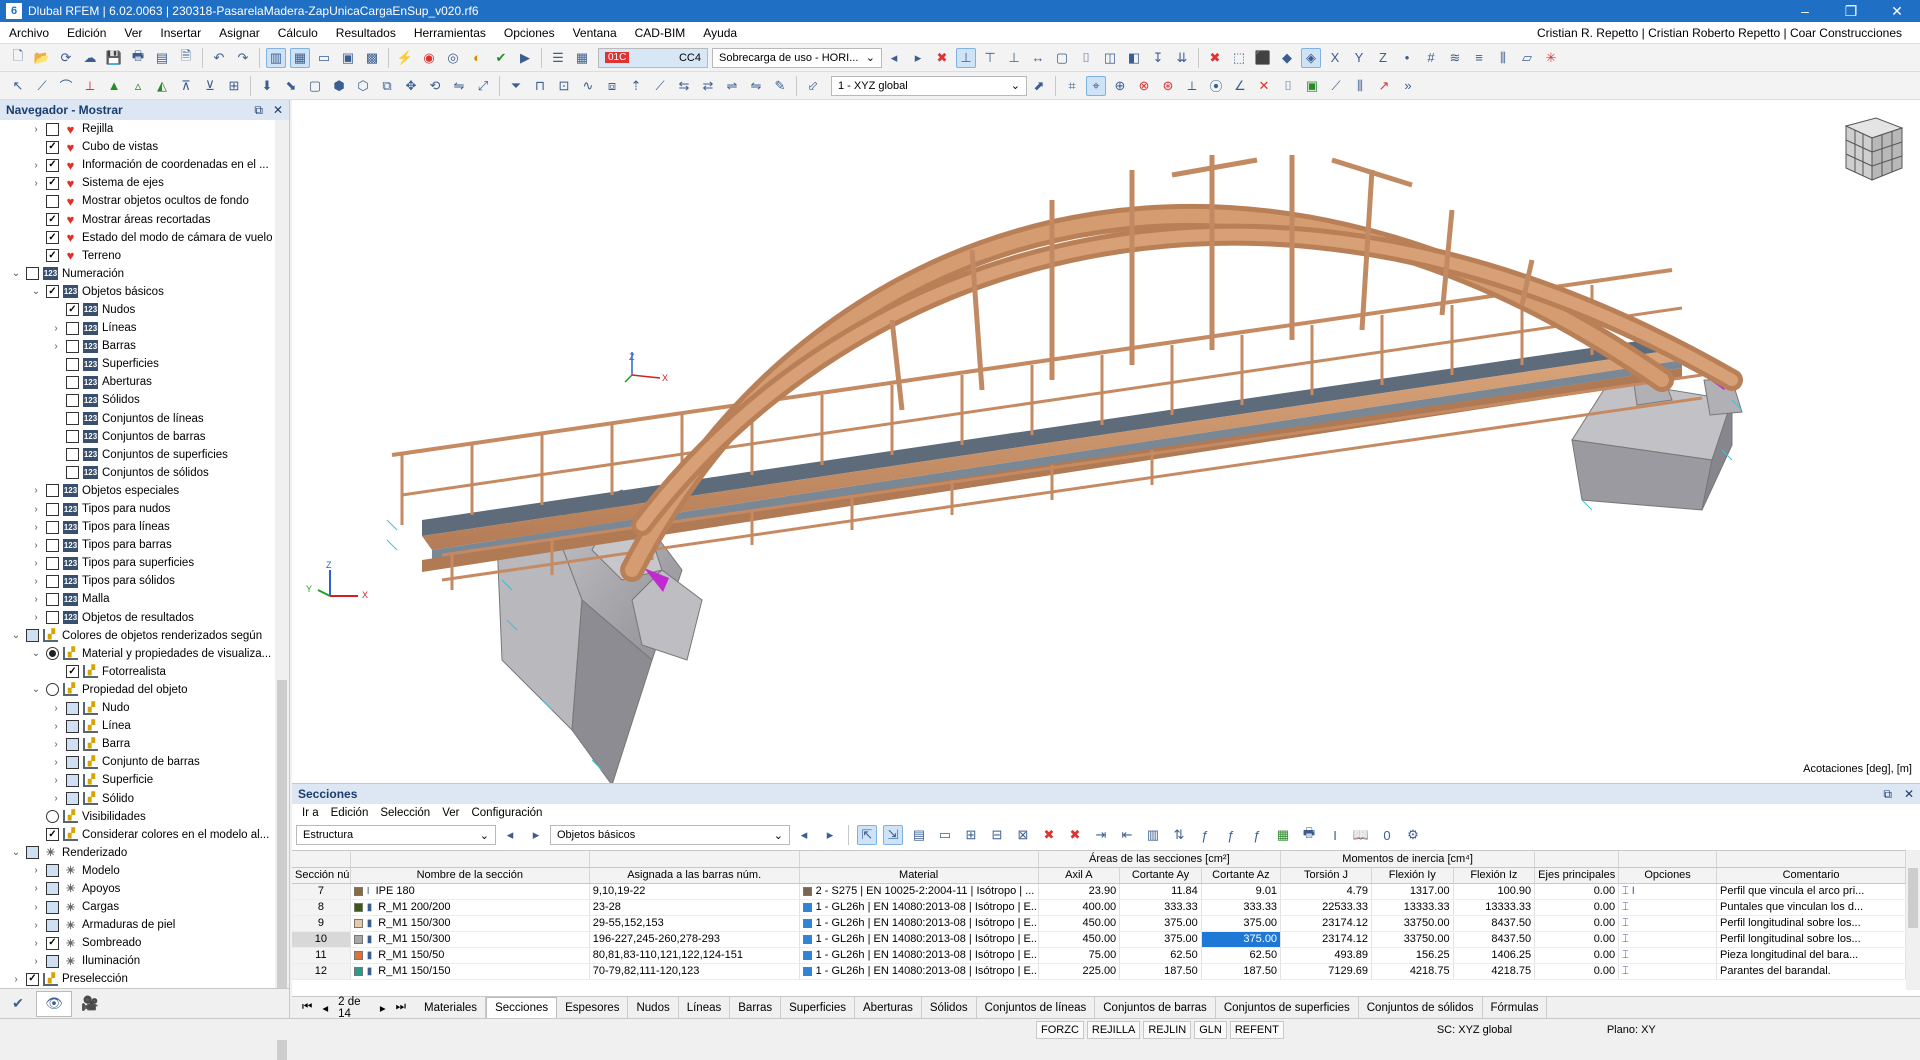 Image resolution: width=1920 pixels, height=1060 pixels. Describe the element at coordinates (1241, 971) in the screenshot. I see `cell-shear-az: 187.50` at that location.